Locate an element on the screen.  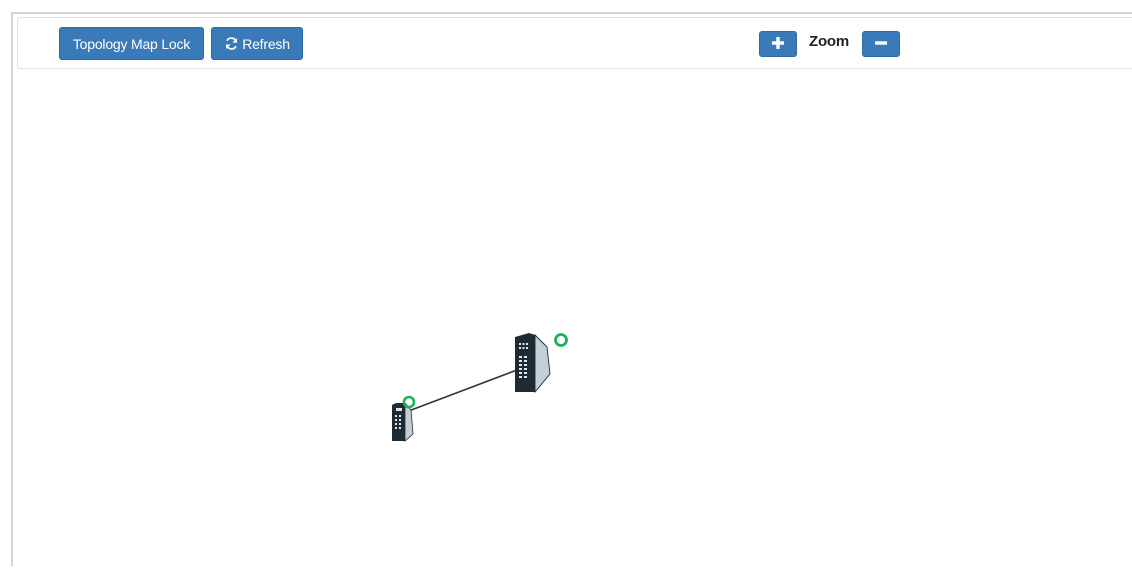
topology-map-lock-label: Topology Map Lock is located at coordinates (131, 43).